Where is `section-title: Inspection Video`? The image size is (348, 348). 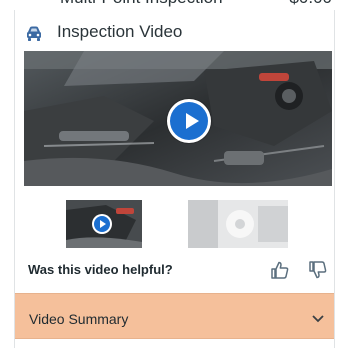
section-title: Inspection Video is located at coordinates (120, 31).